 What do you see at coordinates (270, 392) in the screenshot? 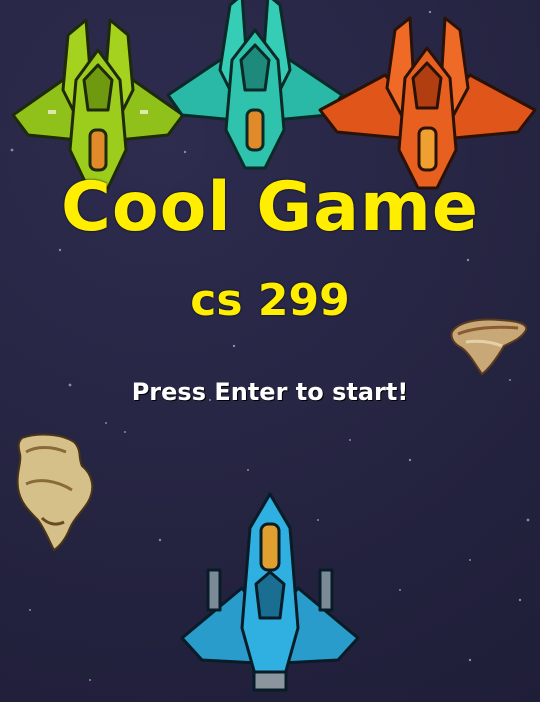
I see `start-prompt: Press Enter to start!` at bounding box center [270, 392].